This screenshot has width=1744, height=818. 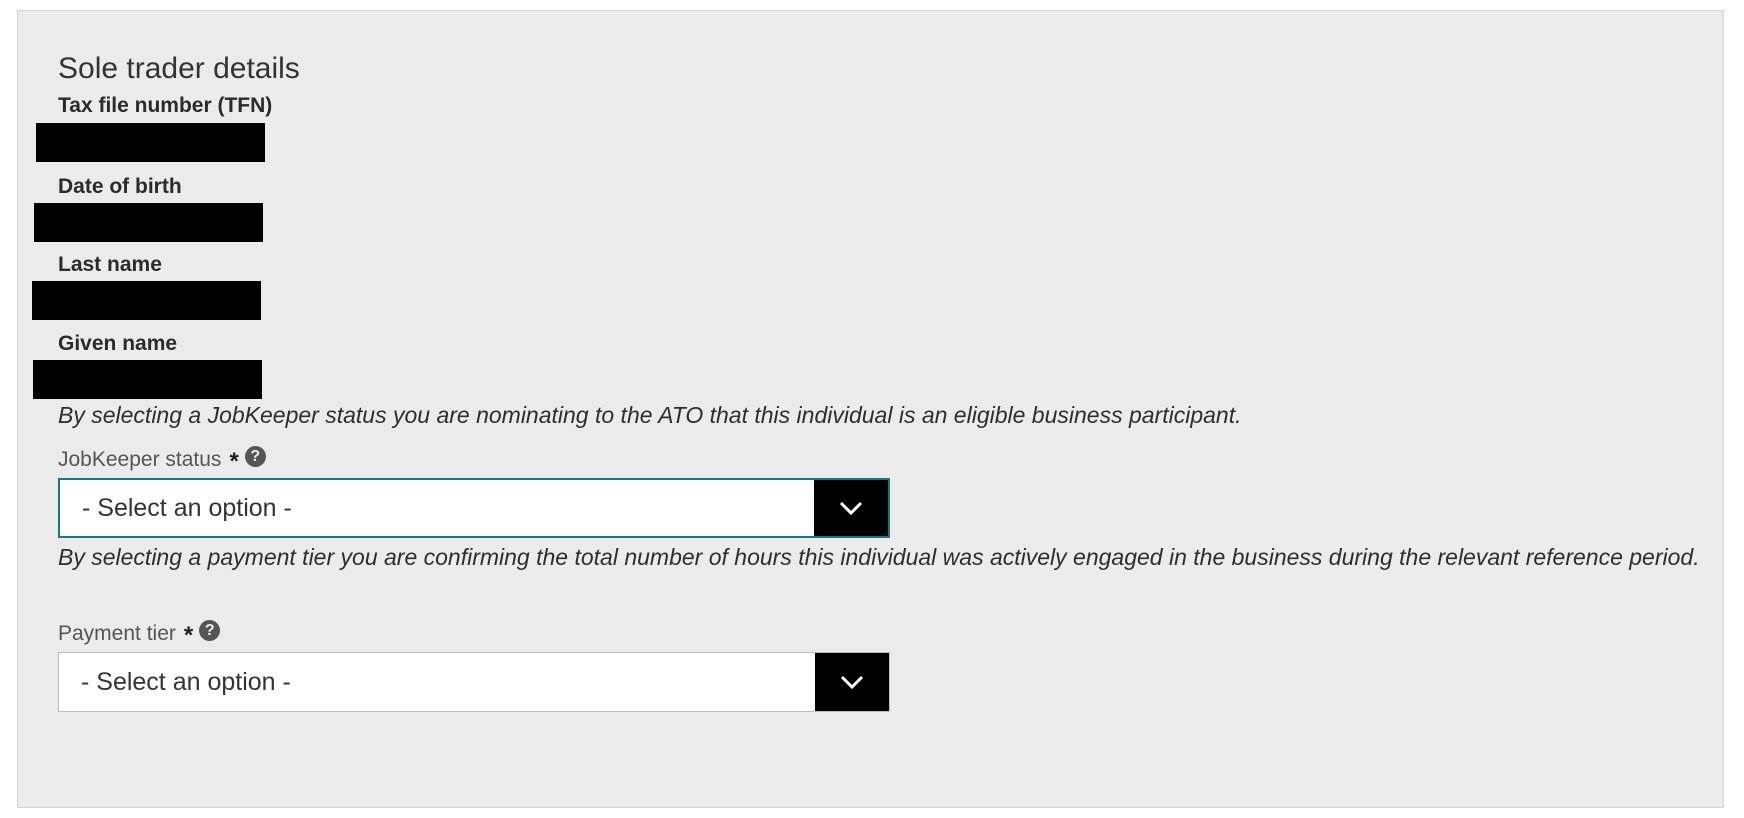 What do you see at coordinates (474, 508) in the screenshot?
I see `jobkeeper-status-select: - Select an option -` at bounding box center [474, 508].